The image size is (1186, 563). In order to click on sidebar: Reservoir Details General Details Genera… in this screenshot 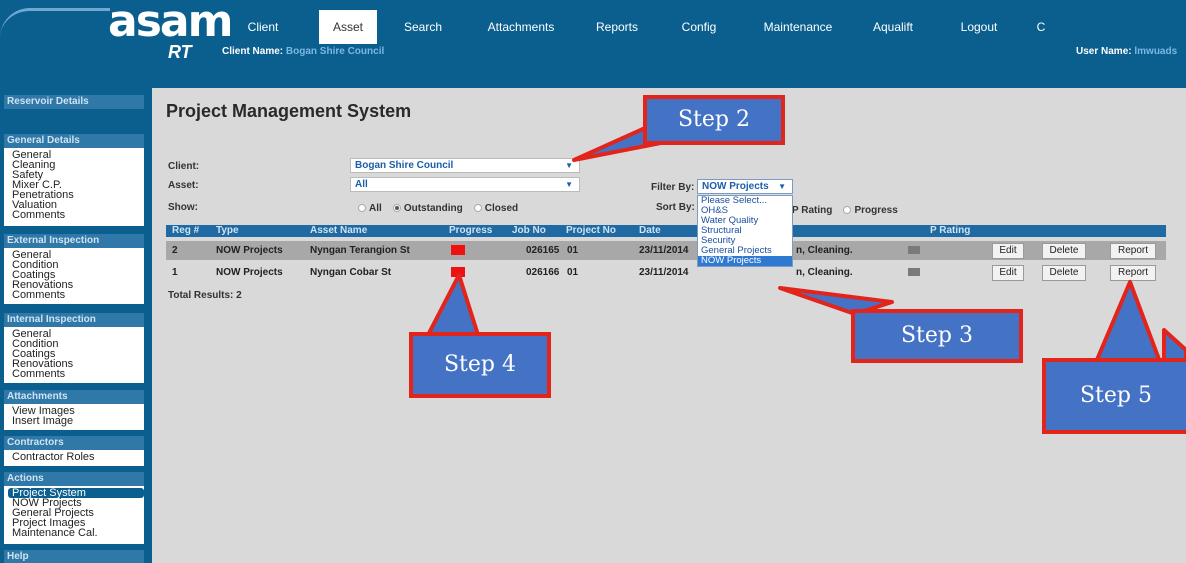, I will do `click(76, 325)`.